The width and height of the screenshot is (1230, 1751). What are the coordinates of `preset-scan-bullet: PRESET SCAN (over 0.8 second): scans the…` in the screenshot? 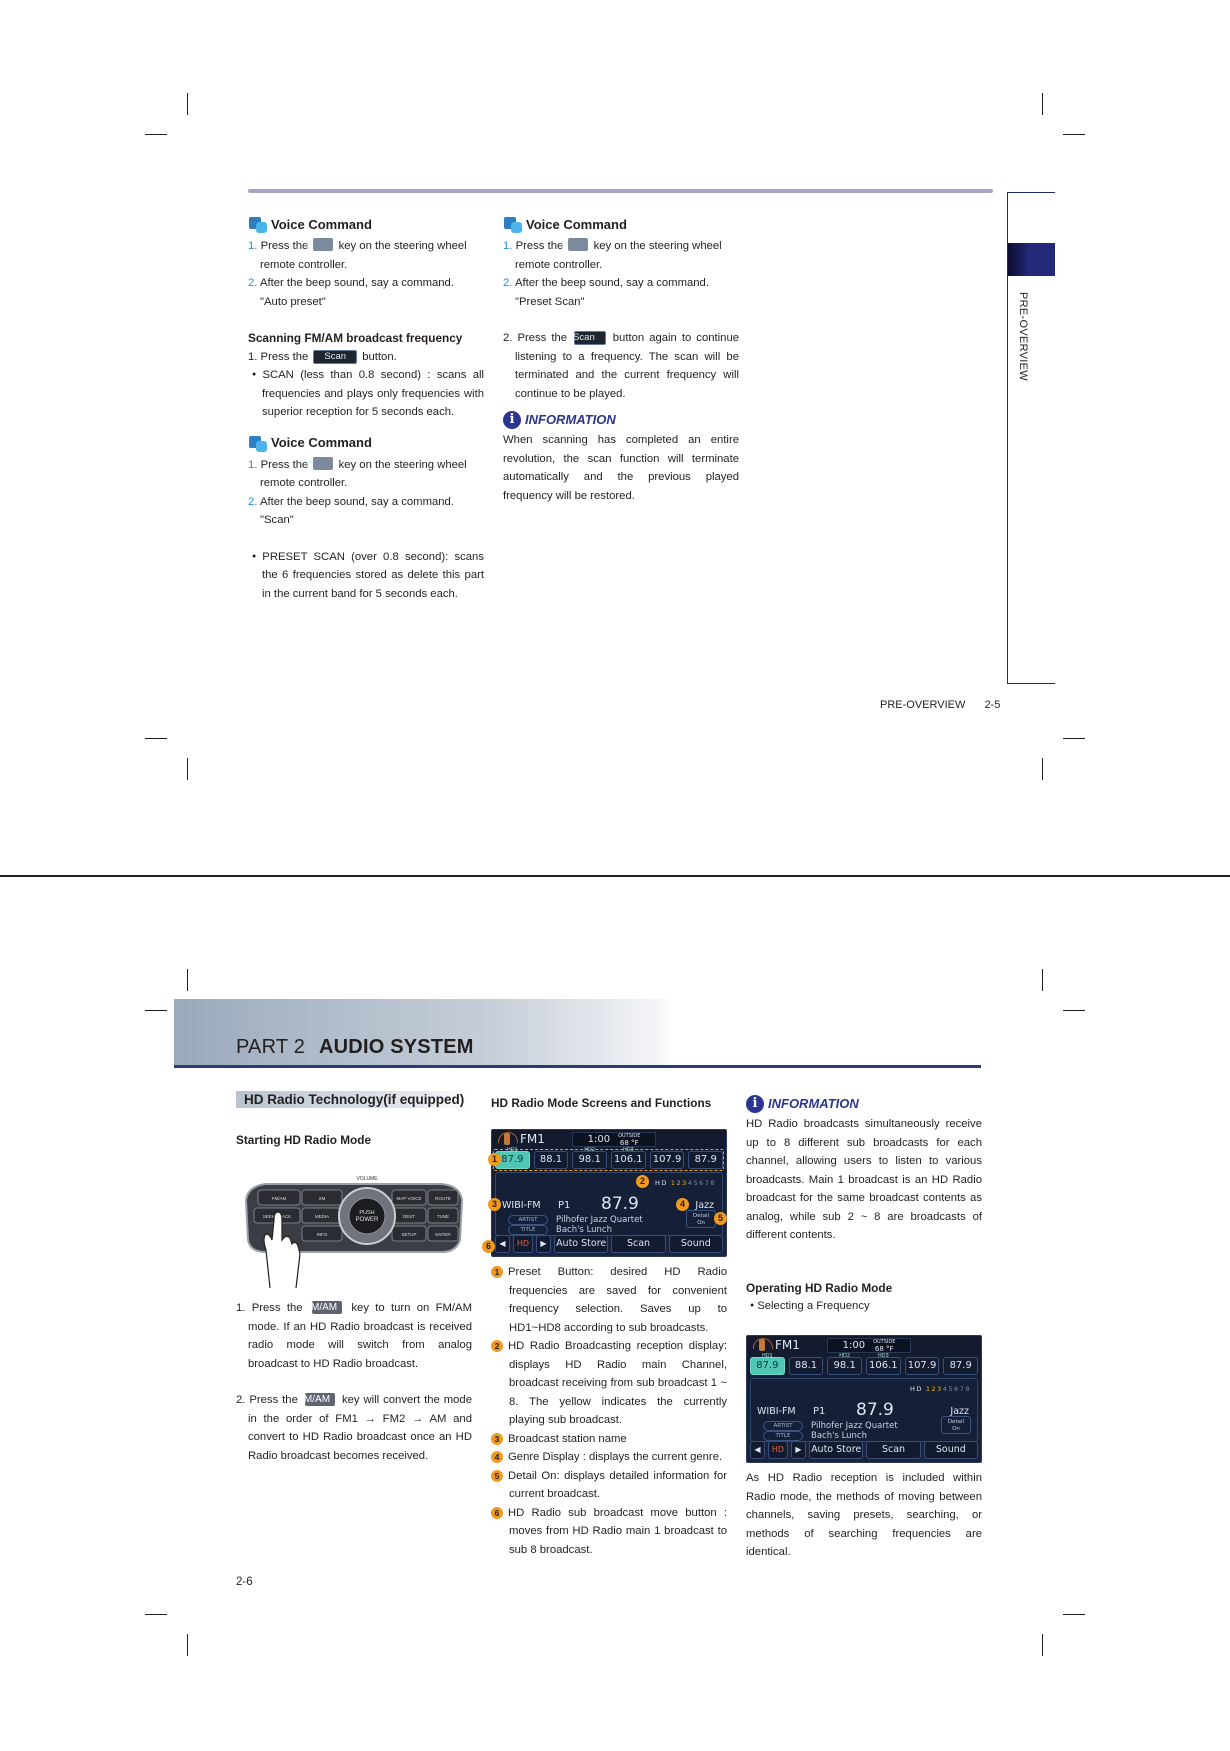 It's located at (366, 576).